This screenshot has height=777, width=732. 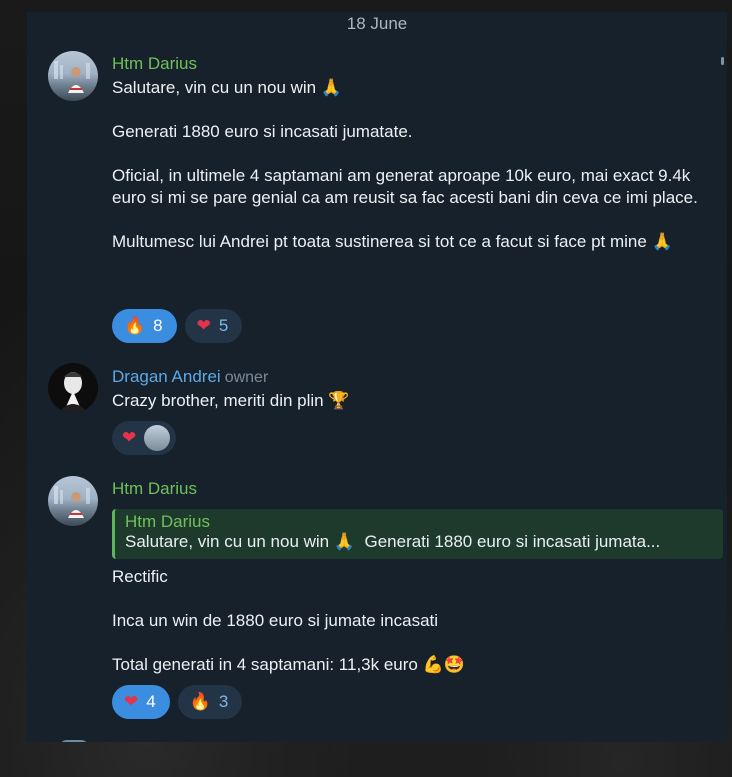 I want to click on message-line: Salutare, vin cu un nou win, so click(x=214, y=87).